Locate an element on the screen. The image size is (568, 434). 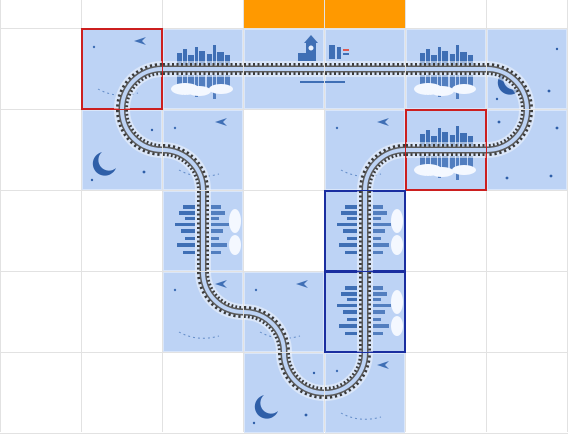
track-tile-r3c3 is located at coordinates (284, 312).